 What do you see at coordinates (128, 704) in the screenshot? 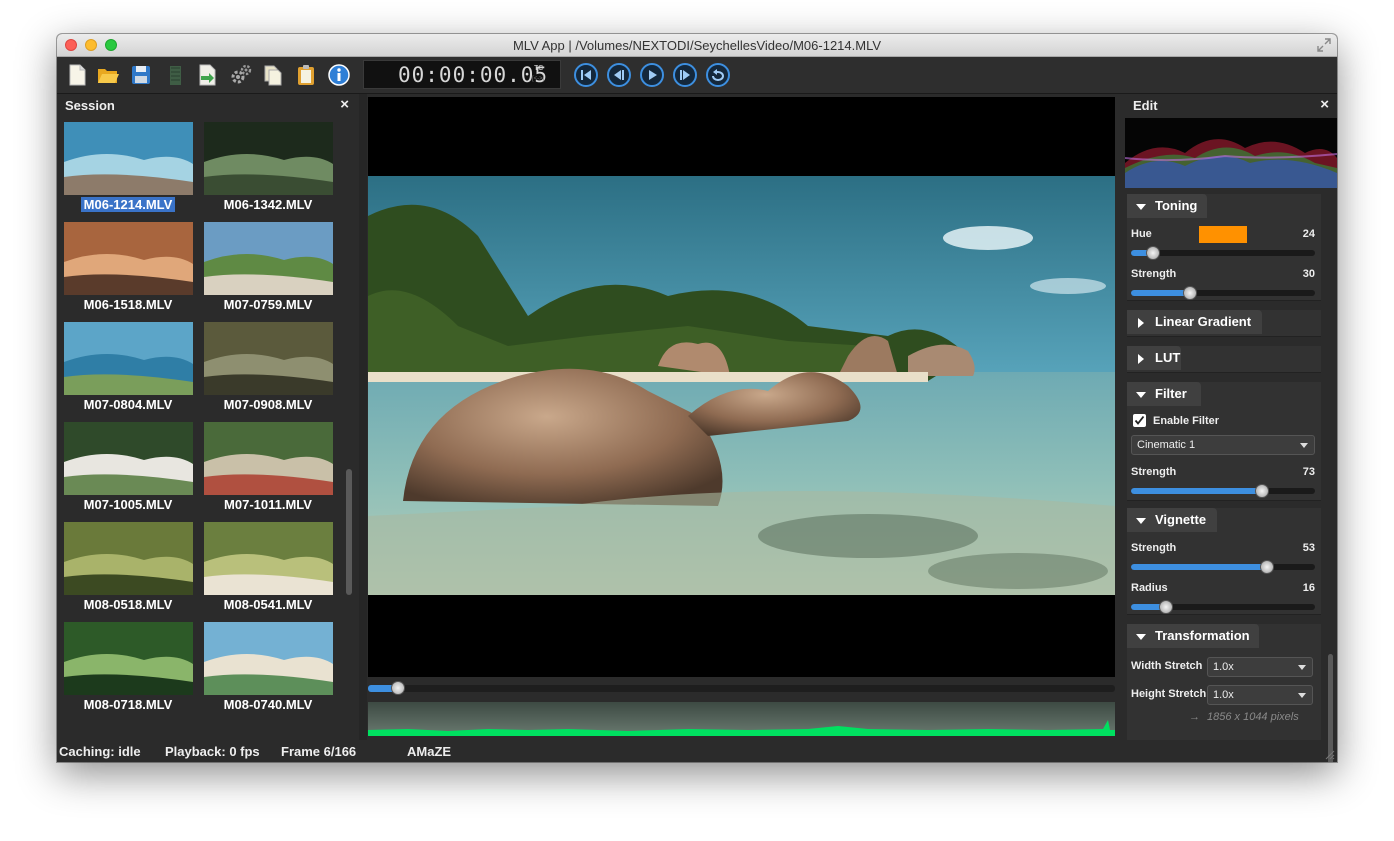
I see `clip-name: M08-0718.MLV` at bounding box center [128, 704].